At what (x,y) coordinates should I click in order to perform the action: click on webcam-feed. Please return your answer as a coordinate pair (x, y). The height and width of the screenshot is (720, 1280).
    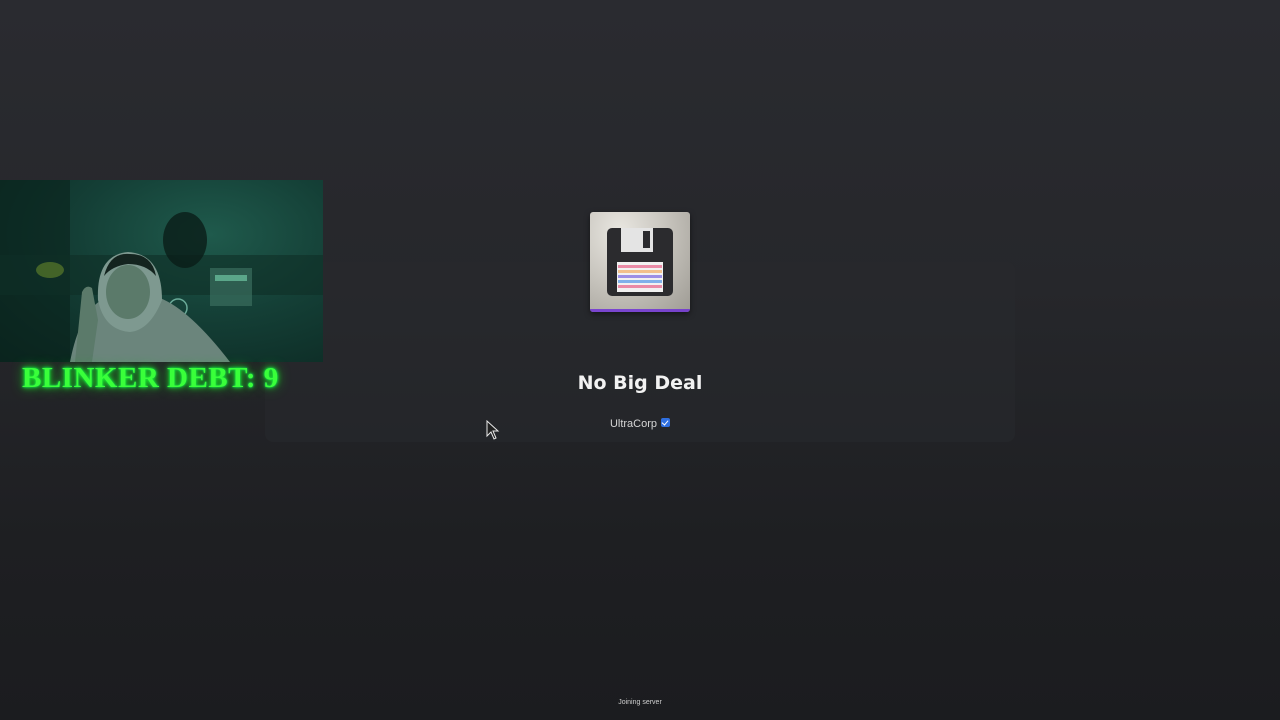
    Looking at the image, I should click on (161, 271).